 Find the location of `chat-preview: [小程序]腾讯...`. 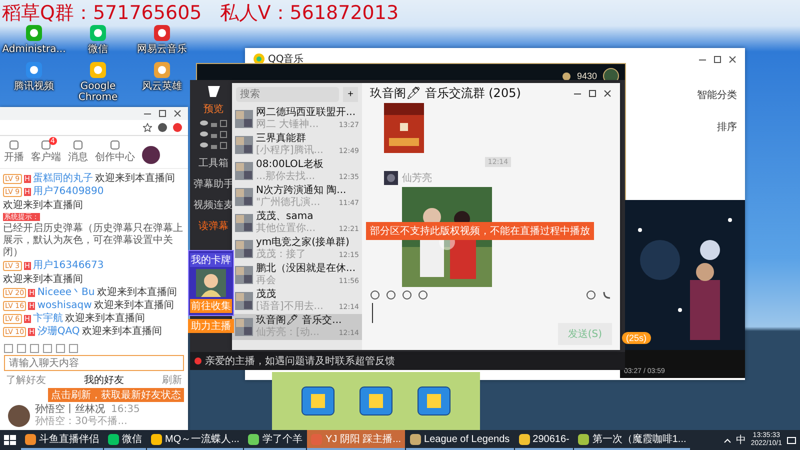

chat-preview: [小程序]腾讯... is located at coordinates (290, 151).